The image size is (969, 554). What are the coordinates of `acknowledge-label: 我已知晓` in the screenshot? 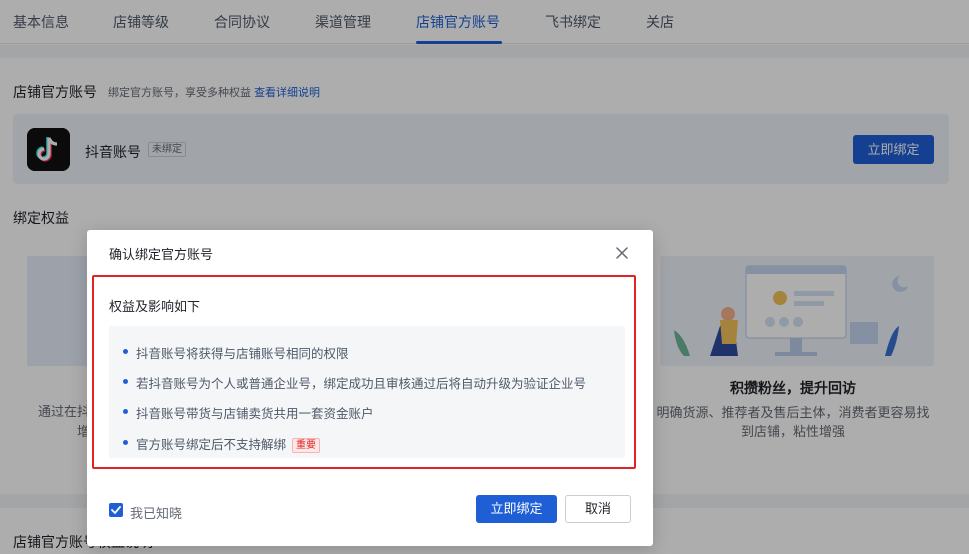 It's located at (156, 512).